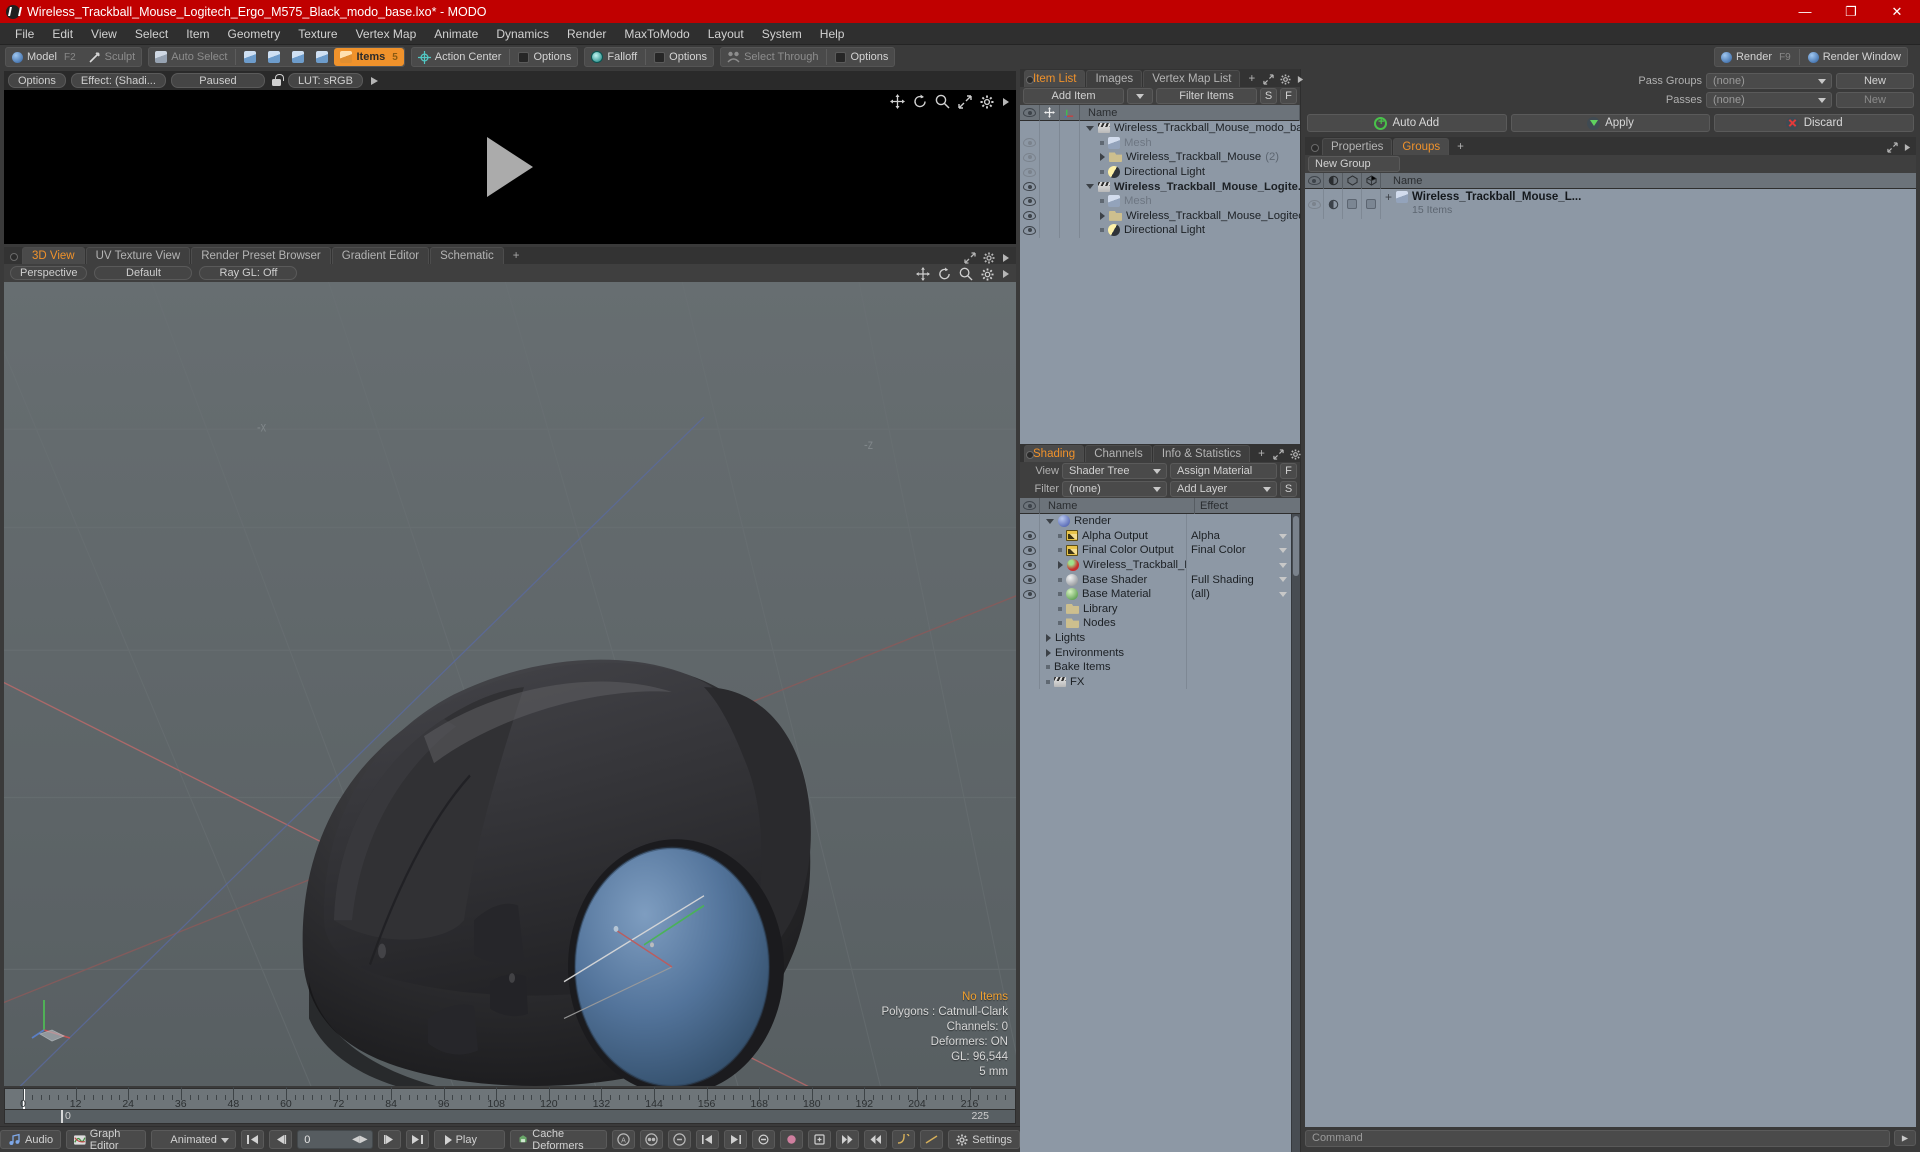  I want to click on shader-effect-cell, so click(1238, 623).